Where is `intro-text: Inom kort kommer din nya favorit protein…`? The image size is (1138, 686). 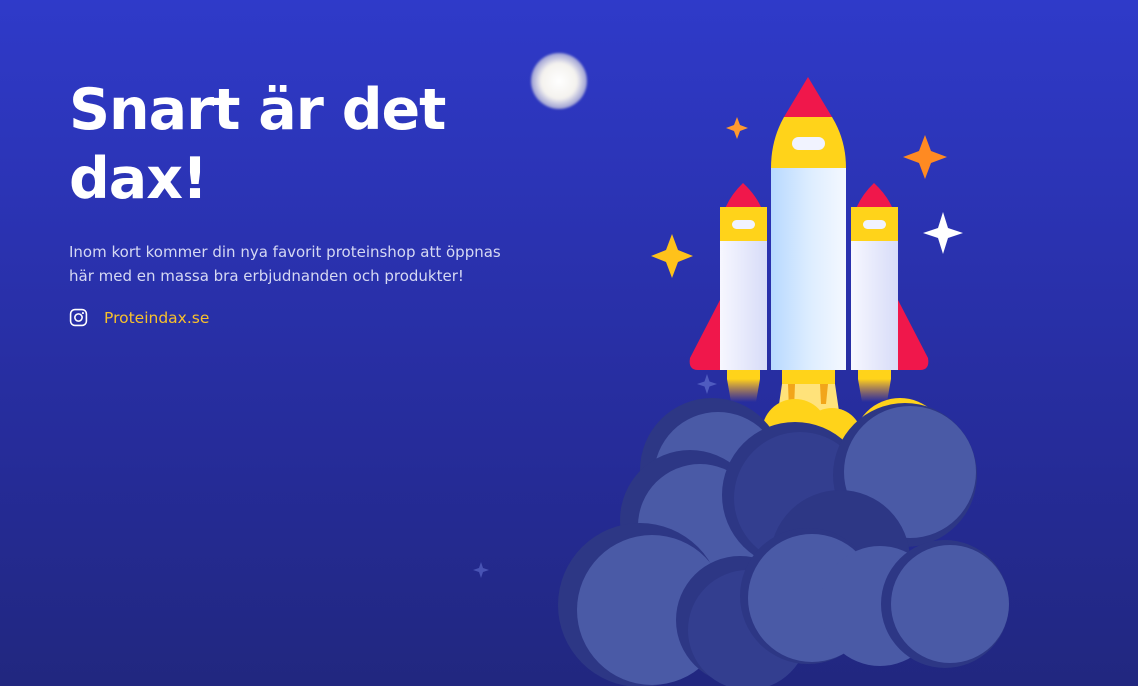 intro-text: Inom kort kommer din nya favorit protein… is located at coordinates (291, 264).